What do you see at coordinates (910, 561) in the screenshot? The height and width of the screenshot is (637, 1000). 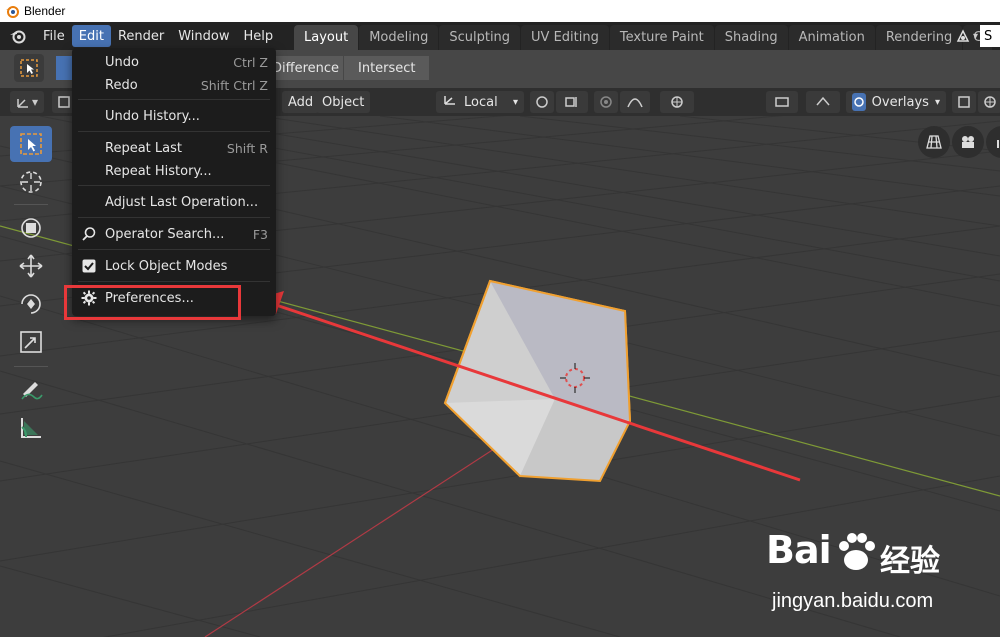 I see `watermark-brand-suffix: 经验` at bounding box center [910, 561].